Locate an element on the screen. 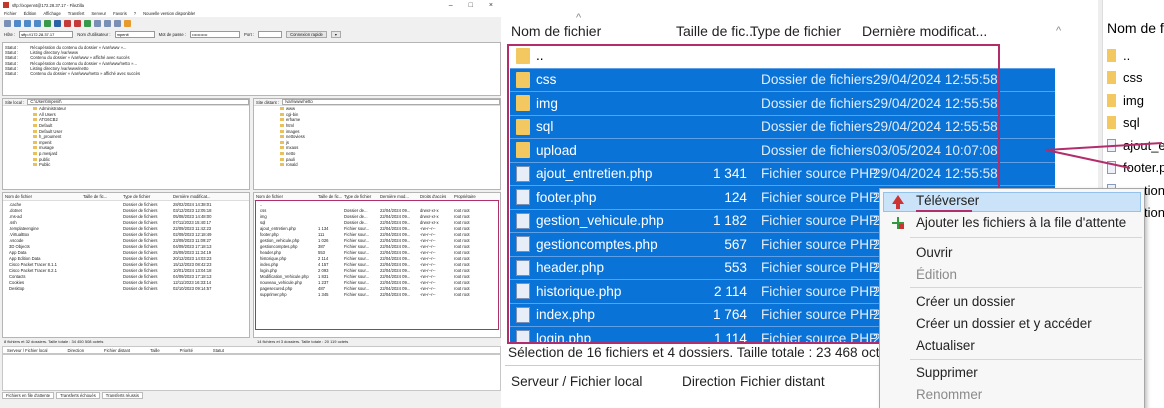 The height and width of the screenshot is (408, 1164). menu-item-delete: Supprimer is located at coordinates (947, 372).